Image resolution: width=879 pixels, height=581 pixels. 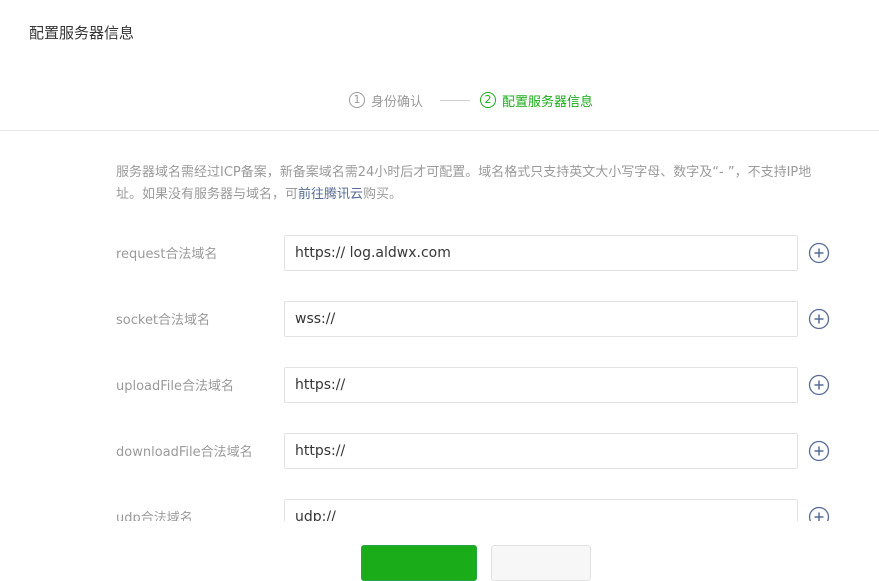 I want to click on udp-domain-input, so click(x=541, y=510).